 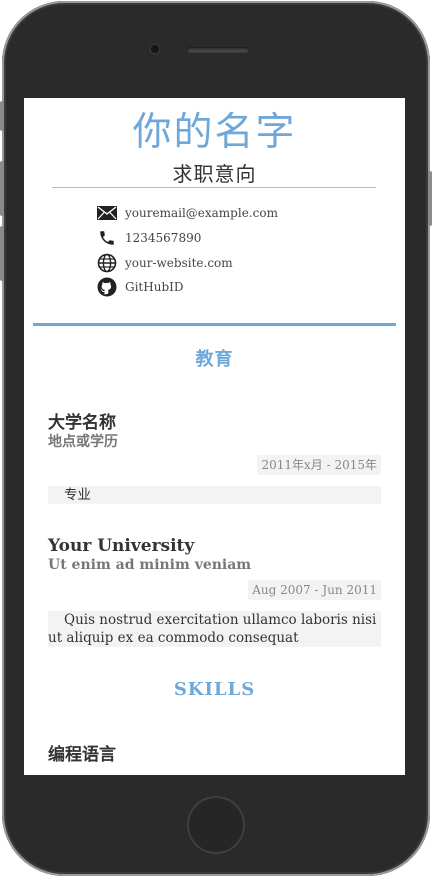 What do you see at coordinates (214, 359) in the screenshot?
I see `section-title-education: 教育` at bounding box center [214, 359].